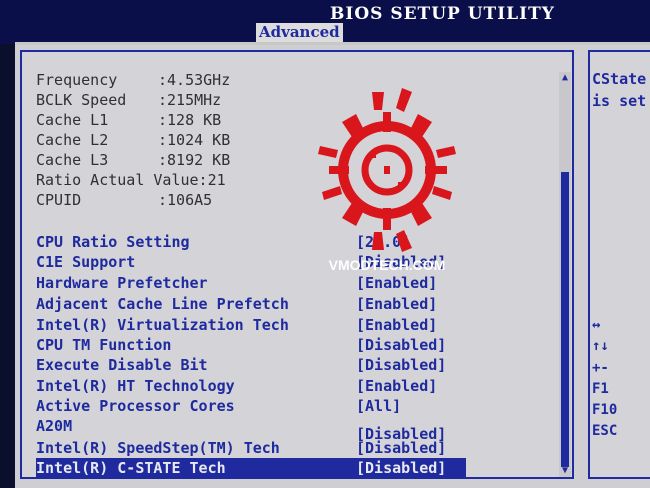  Describe the element at coordinates (251, 386) in the screenshot. I see `setting-ht-technology: Intel(R) HT Technology [Enabled]` at that location.